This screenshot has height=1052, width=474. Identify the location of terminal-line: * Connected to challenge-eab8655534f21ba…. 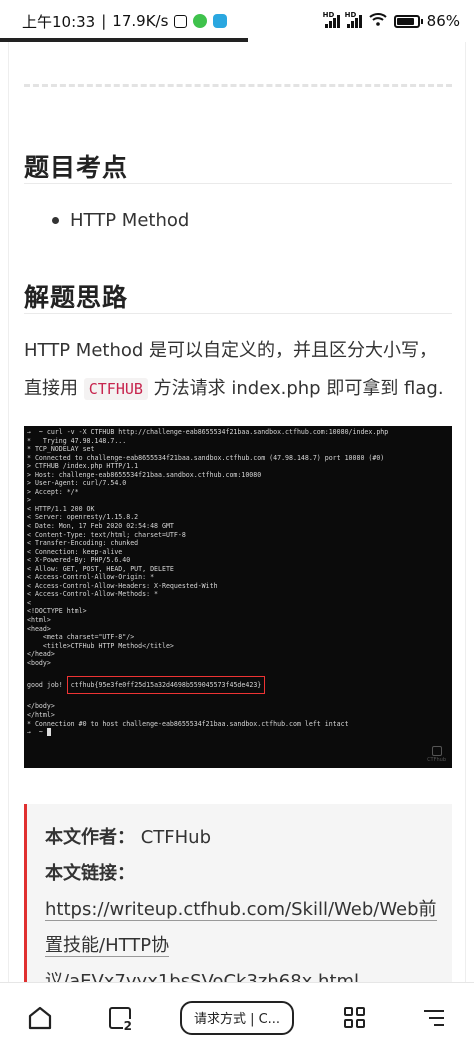
(206, 457).